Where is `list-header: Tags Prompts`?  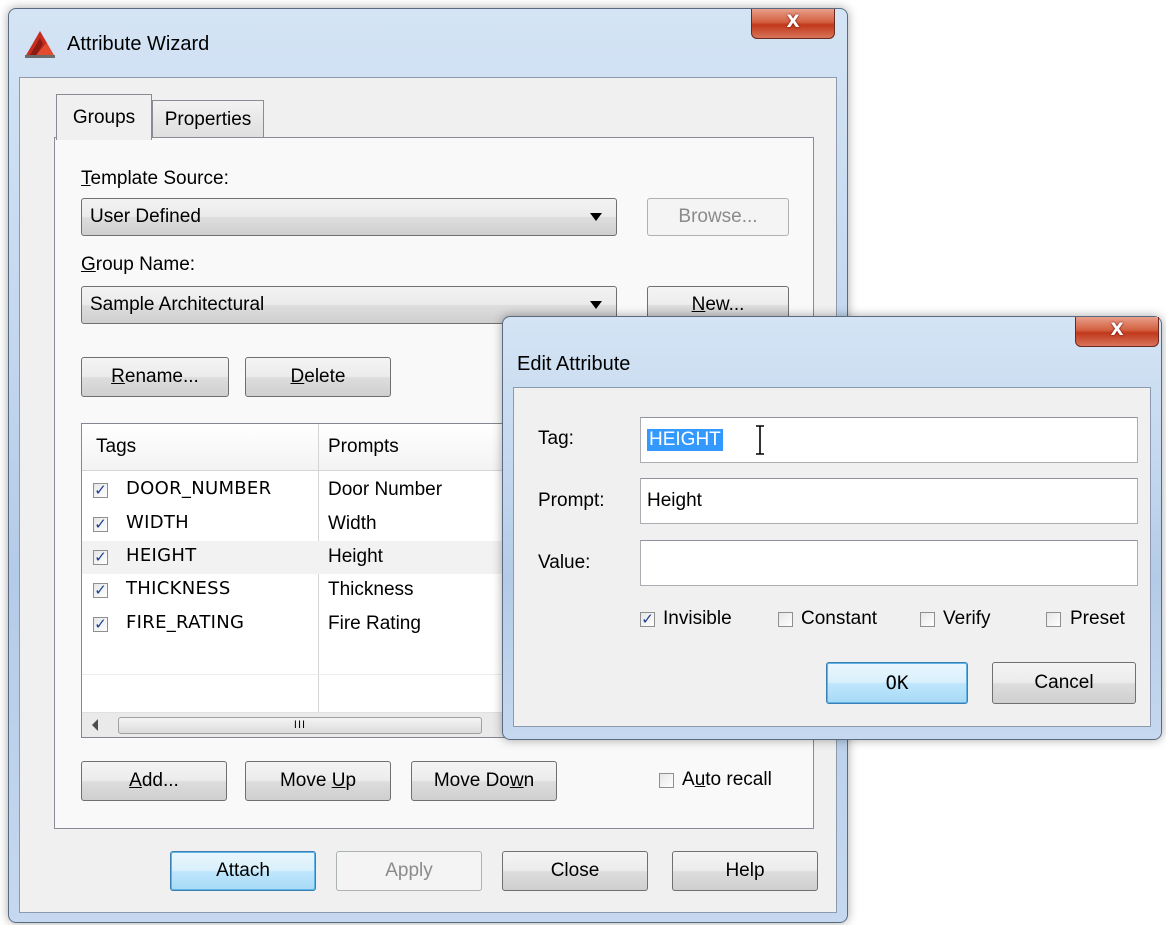 list-header: Tags Prompts is located at coordinates (298, 447).